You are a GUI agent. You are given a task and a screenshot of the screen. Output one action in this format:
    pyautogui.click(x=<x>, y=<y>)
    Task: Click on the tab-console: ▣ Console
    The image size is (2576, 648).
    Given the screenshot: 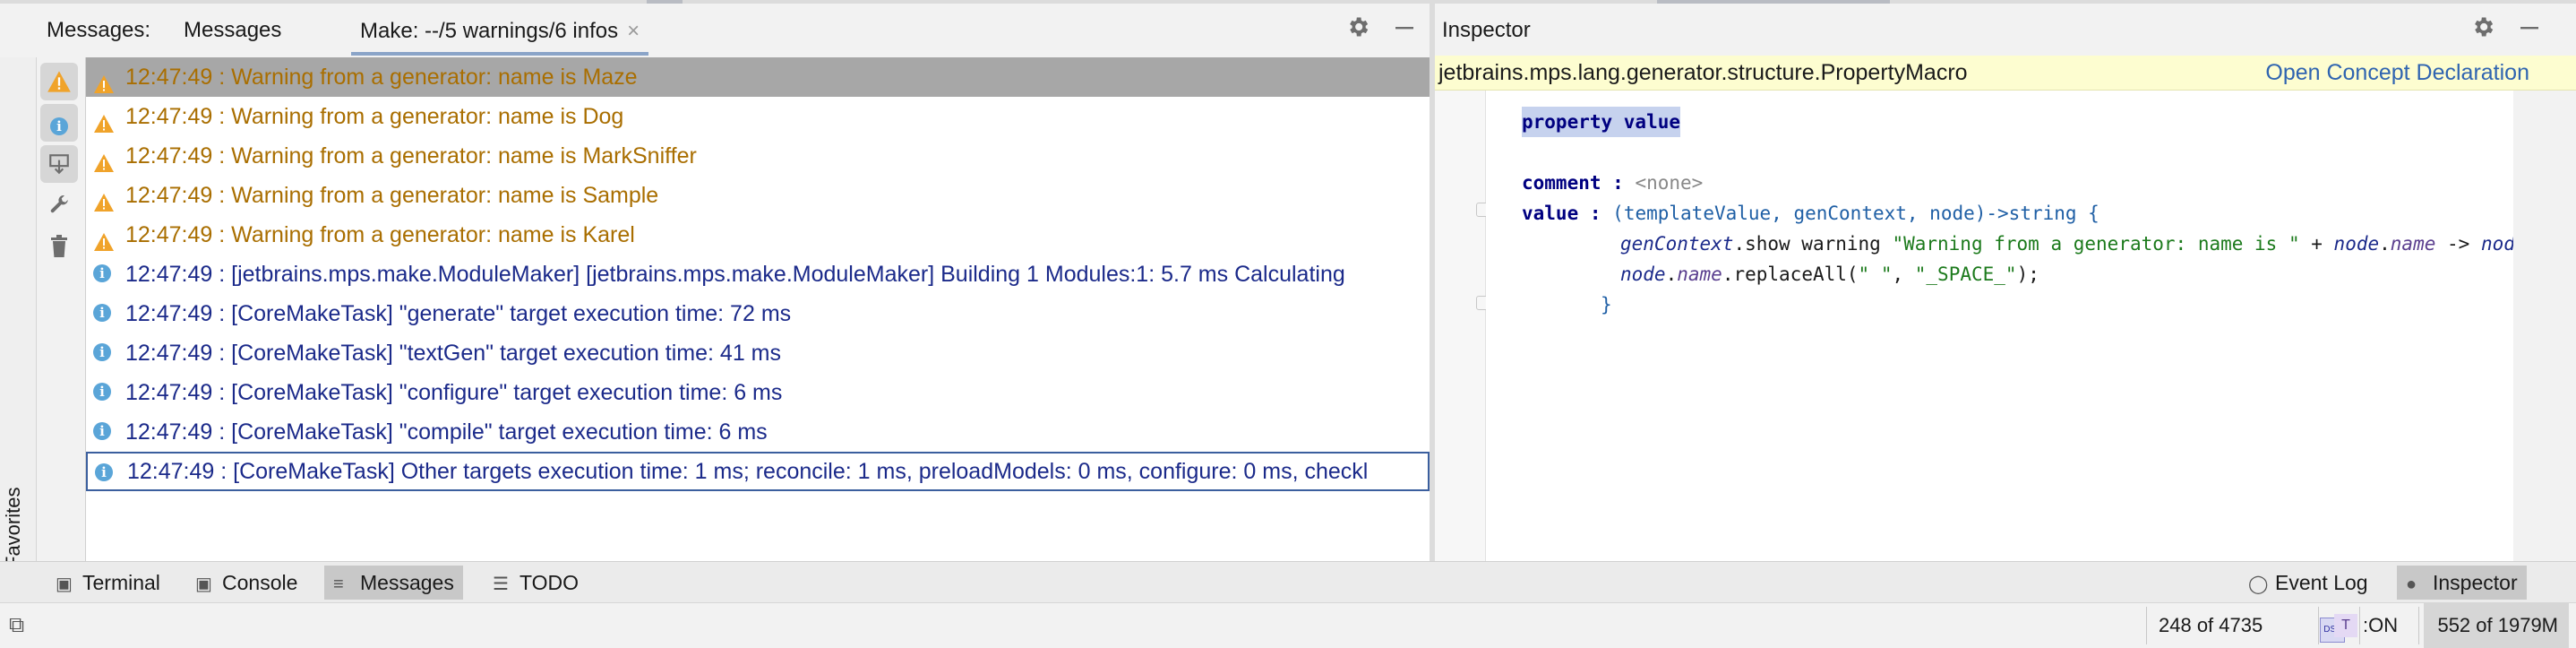 What is the action you would take?
    pyautogui.click(x=246, y=583)
    